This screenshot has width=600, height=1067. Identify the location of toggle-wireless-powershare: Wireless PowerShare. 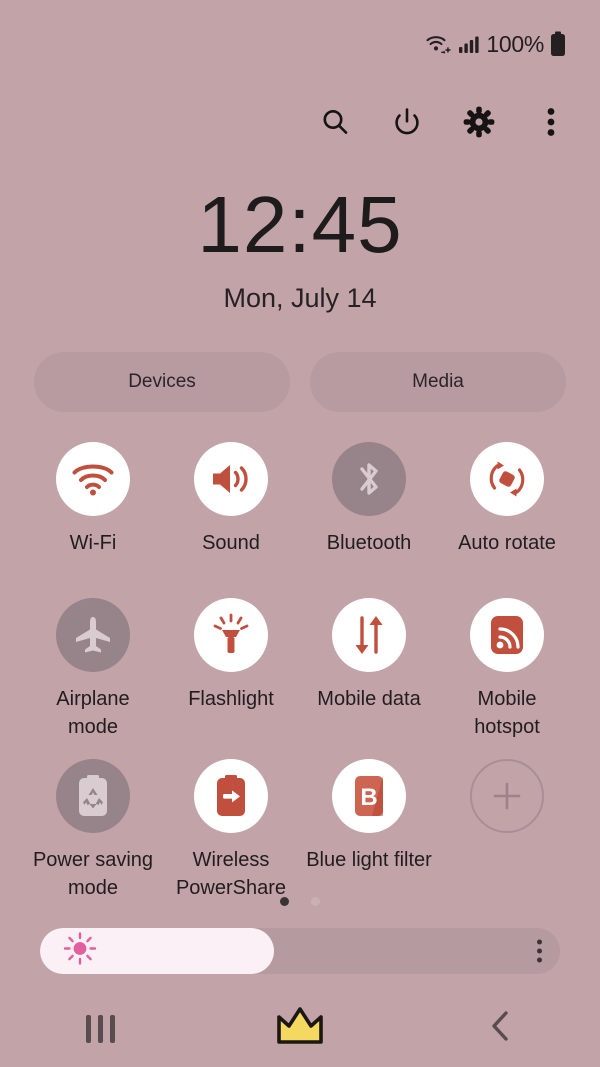
(231, 834).